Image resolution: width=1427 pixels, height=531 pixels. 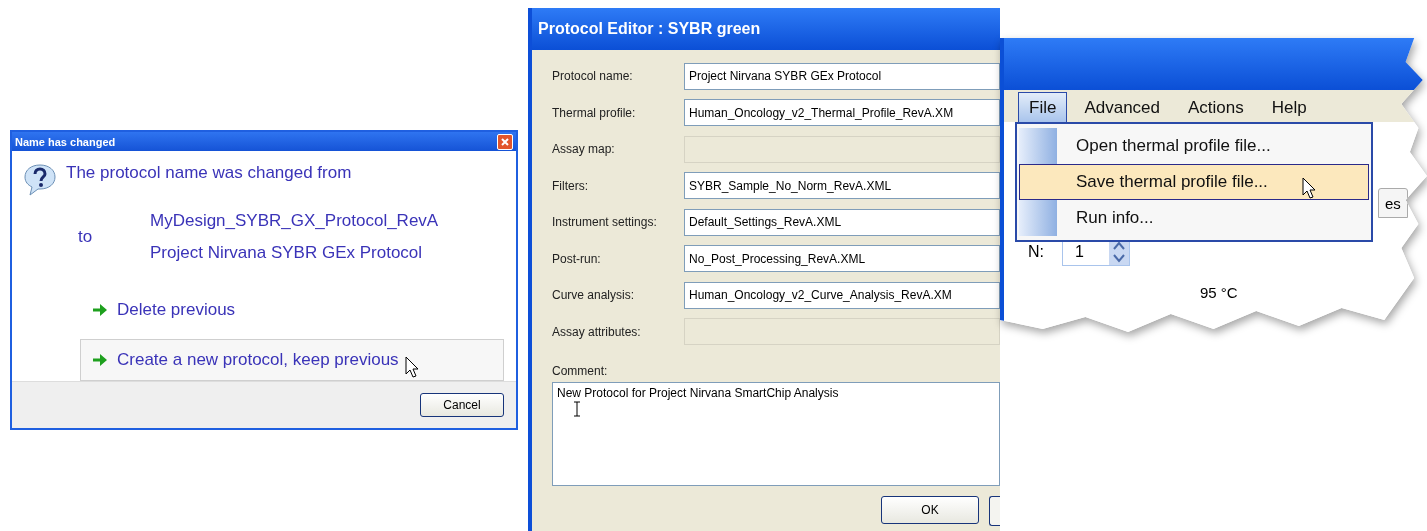 What do you see at coordinates (1036, 252) in the screenshot?
I see `n-label: N:` at bounding box center [1036, 252].